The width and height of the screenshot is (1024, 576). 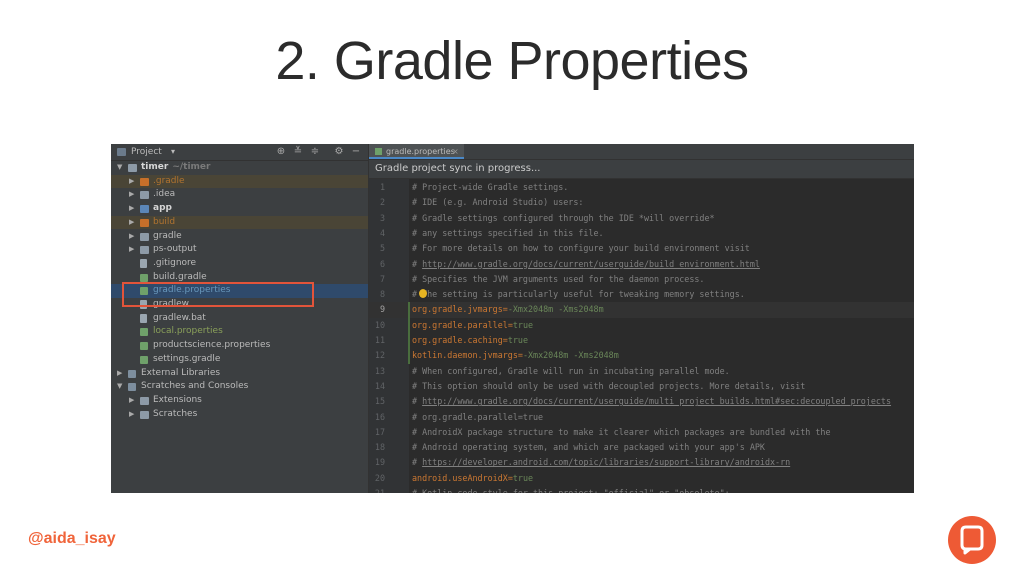 What do you see at coordinates (175, 413) in the screenshot?
I see `tree-item-label: Scratches` at bounding box center [175, 413].